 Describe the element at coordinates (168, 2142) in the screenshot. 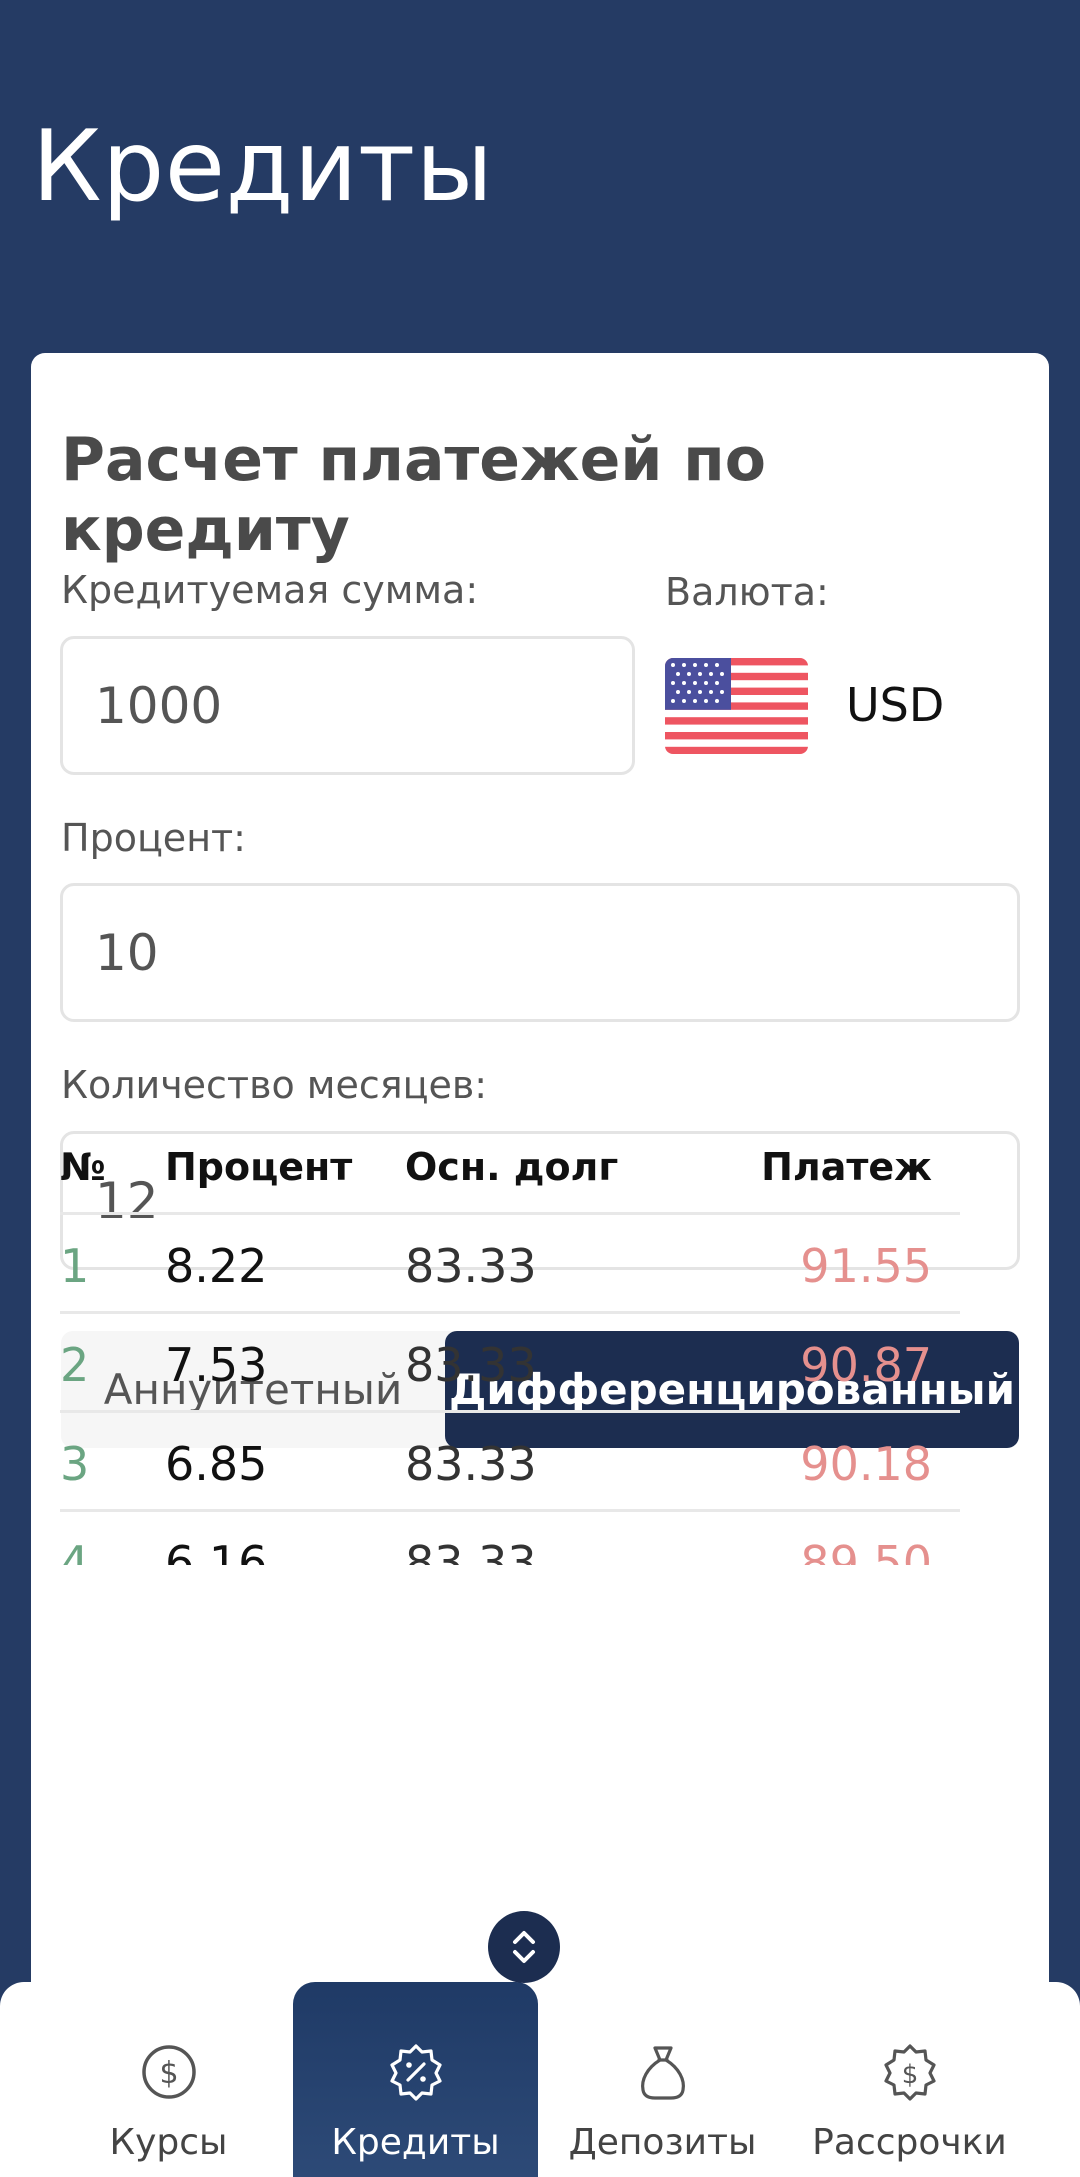

I see `nav-label: Курсы` at that location.